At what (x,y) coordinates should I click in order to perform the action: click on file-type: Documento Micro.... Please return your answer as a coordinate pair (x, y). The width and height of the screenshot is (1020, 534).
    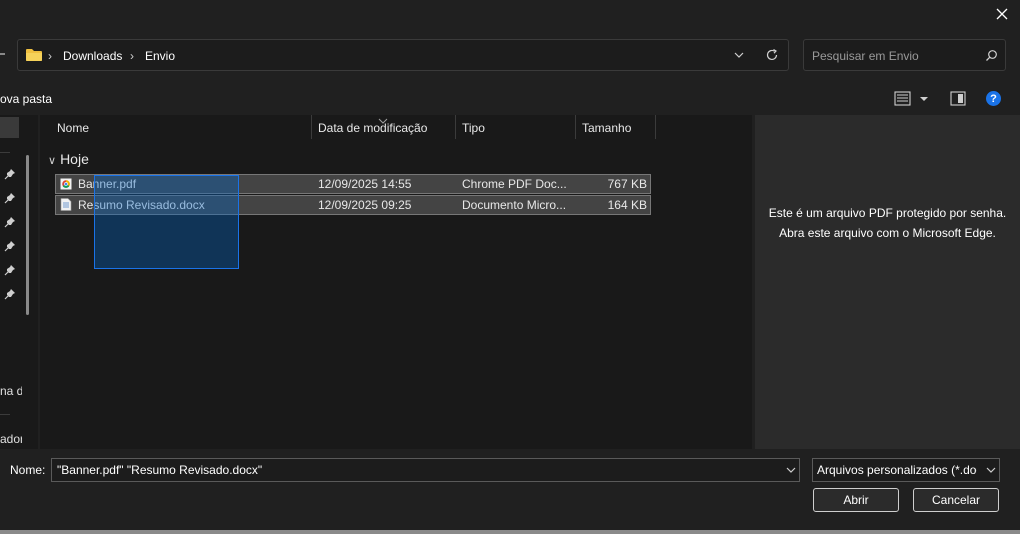
    Looking at the image, I should click on (514, 205).